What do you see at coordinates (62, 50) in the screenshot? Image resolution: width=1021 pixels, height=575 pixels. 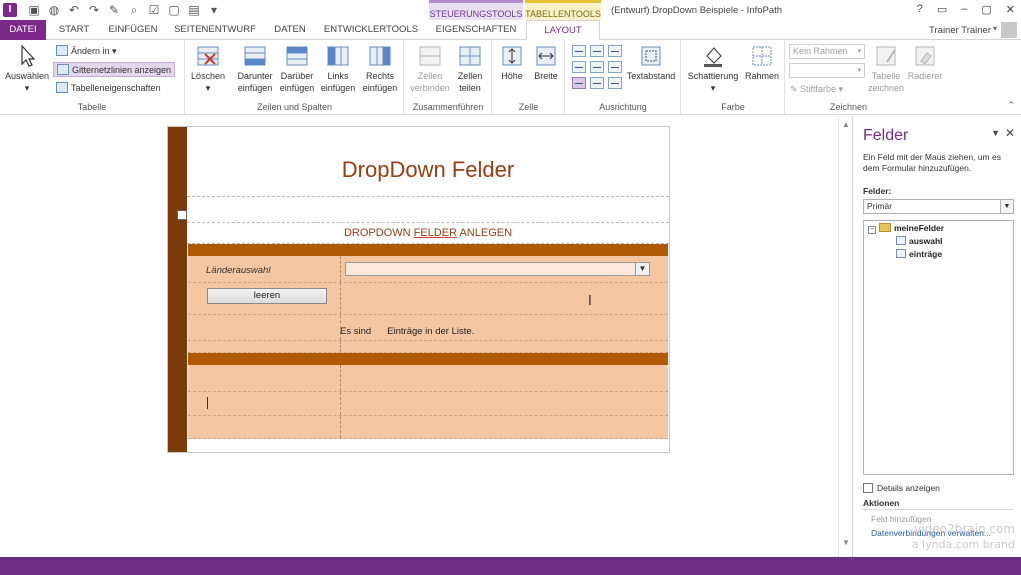 I see `table-change-icon` at bounding box center [62, 50].